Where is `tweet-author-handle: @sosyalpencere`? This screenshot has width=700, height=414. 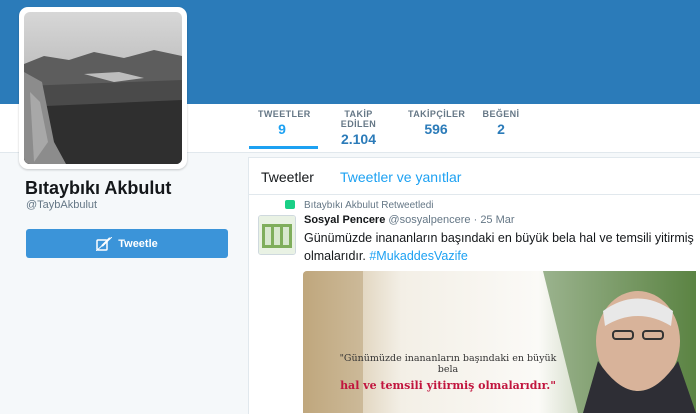 tweet-author-handle: @sosyalpencere is located at coordinates (429, 220).